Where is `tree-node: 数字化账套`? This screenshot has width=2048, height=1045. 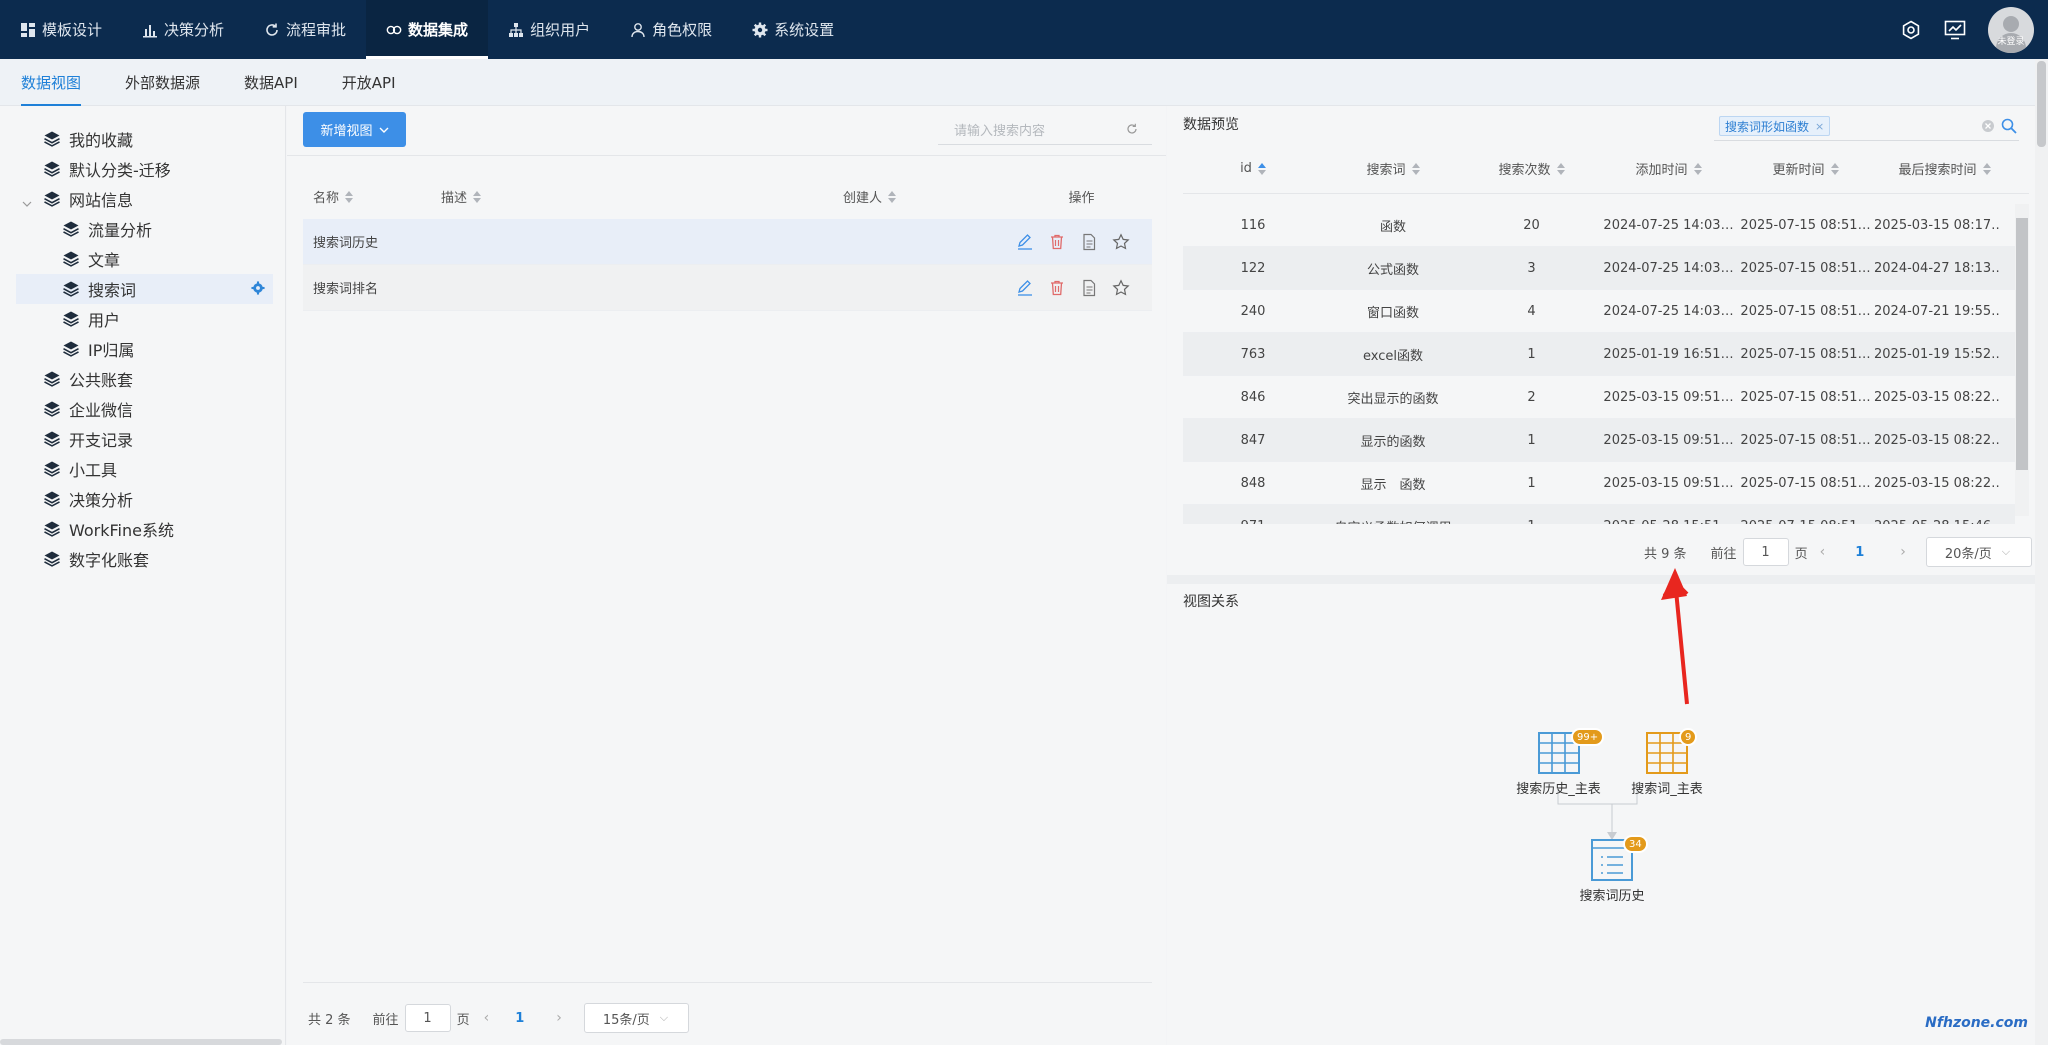 tree-node: 数字化账套 is located at coordinates (142, 559).